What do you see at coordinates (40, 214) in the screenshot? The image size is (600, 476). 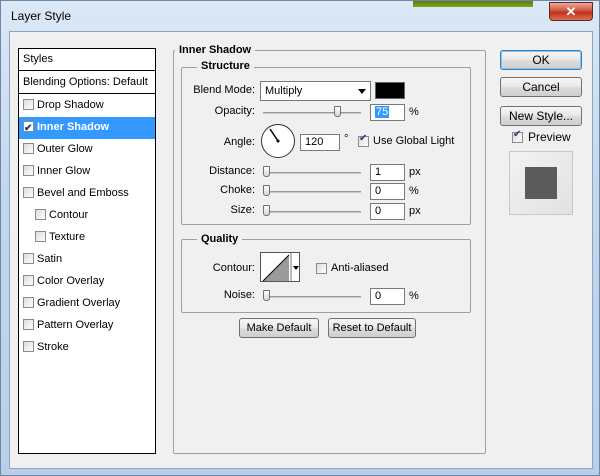 I see `contour-checkbox` at bounding box center [40, 214].